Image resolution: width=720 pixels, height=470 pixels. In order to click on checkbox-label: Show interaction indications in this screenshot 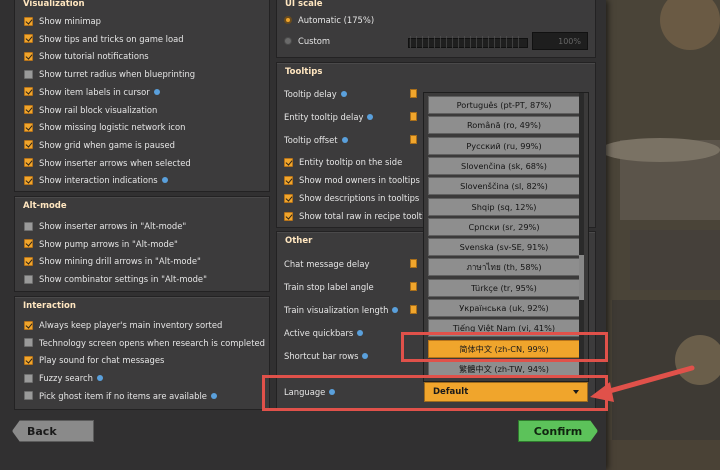, I will do `click(98, 180)`.